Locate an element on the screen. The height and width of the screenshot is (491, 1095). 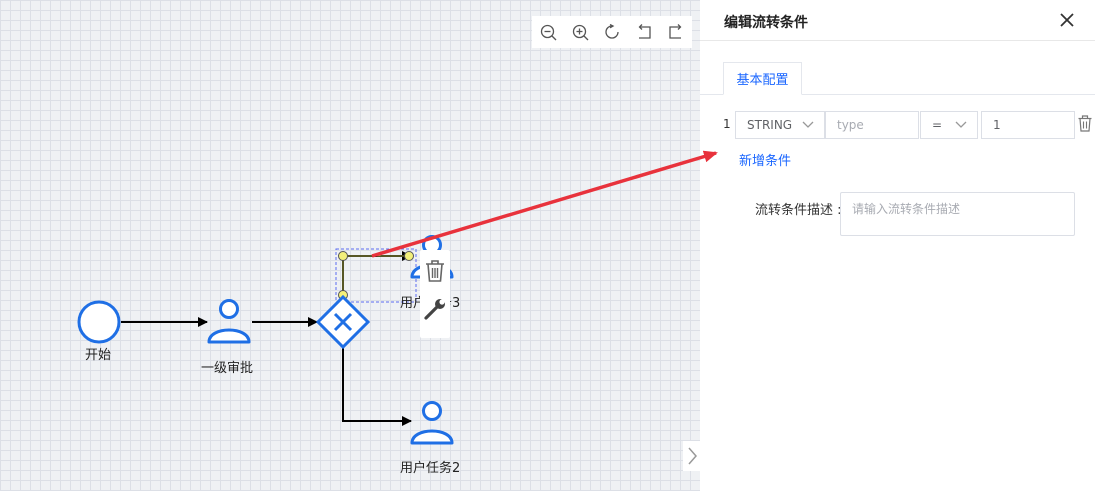
panel-title: 编辑流转条件 is located at coordinates (766, 23).